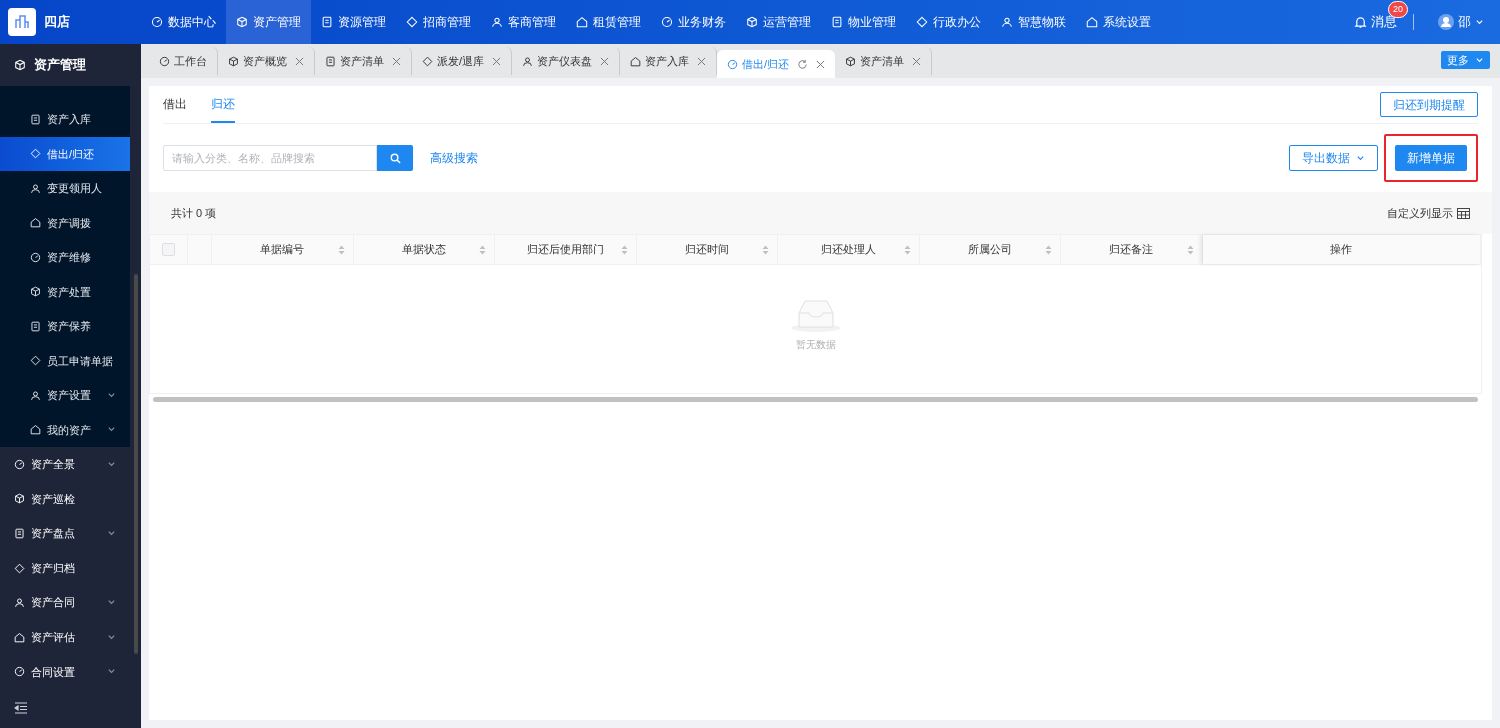 This screenshot has height=728, width=1500. Describe the element at coordinates (462, 61) in the screenshot. I see `tab: 派发/退库` at that location.